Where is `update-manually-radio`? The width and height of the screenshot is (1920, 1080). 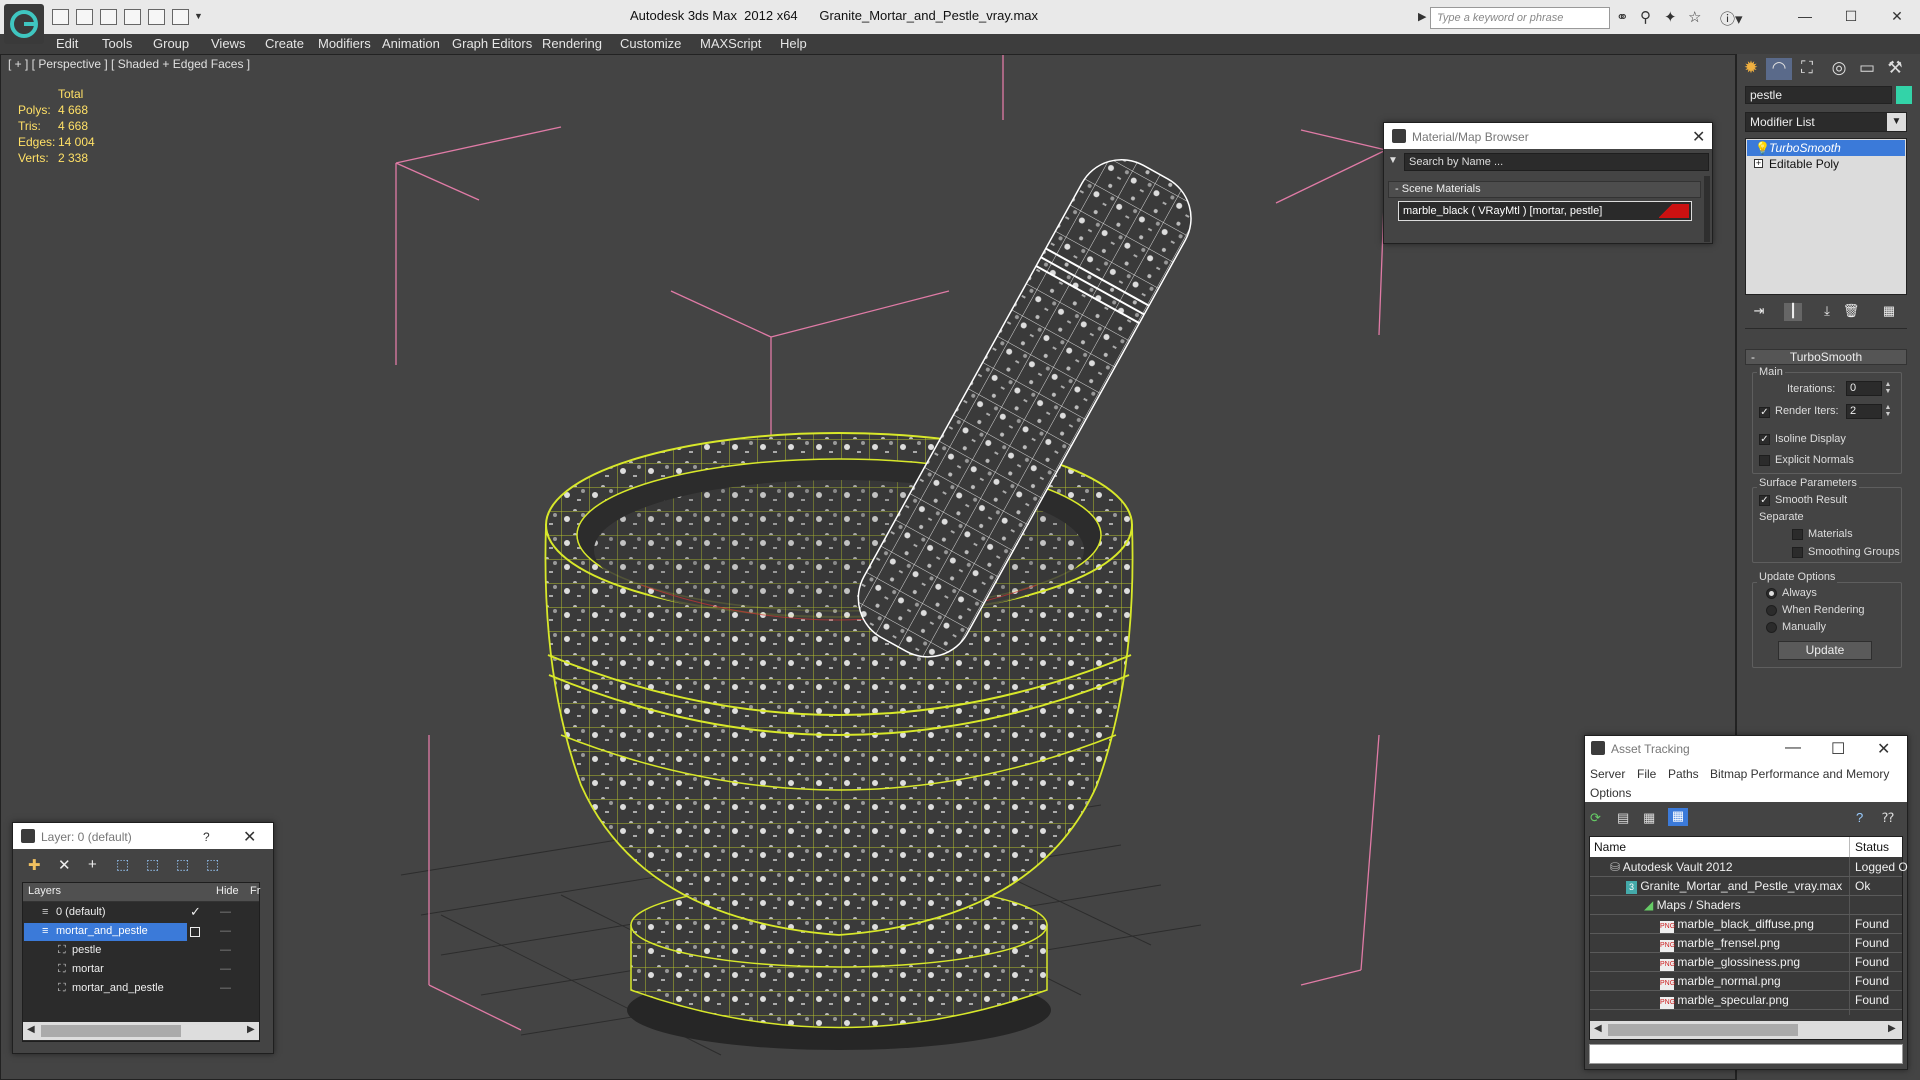 update-manually-radio is located at coordinates (1771, 627).